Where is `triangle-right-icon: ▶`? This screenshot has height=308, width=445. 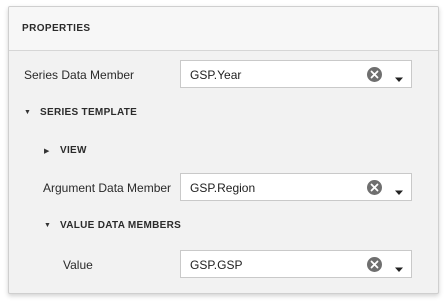 triangle-right-icon: ▶ is located at coordinates (47, 151).